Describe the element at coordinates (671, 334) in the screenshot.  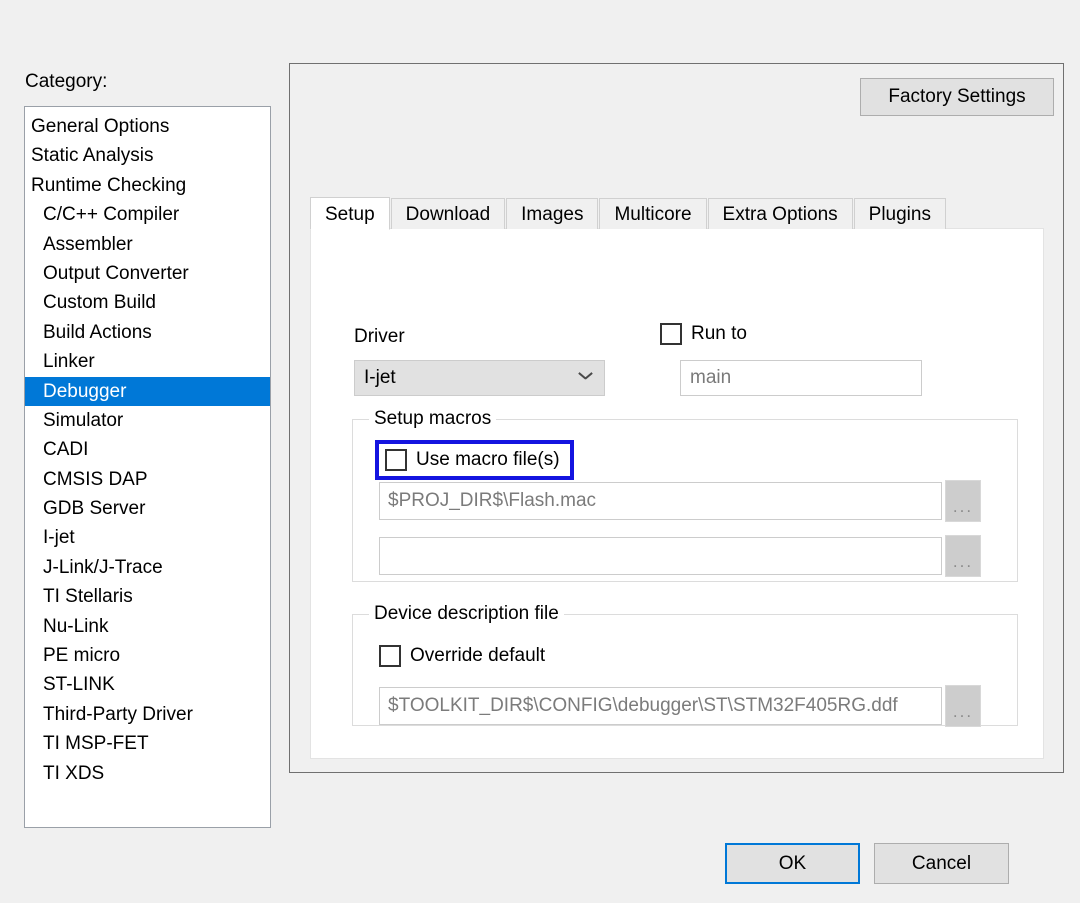
I see `run-to-checkbox` at that location.